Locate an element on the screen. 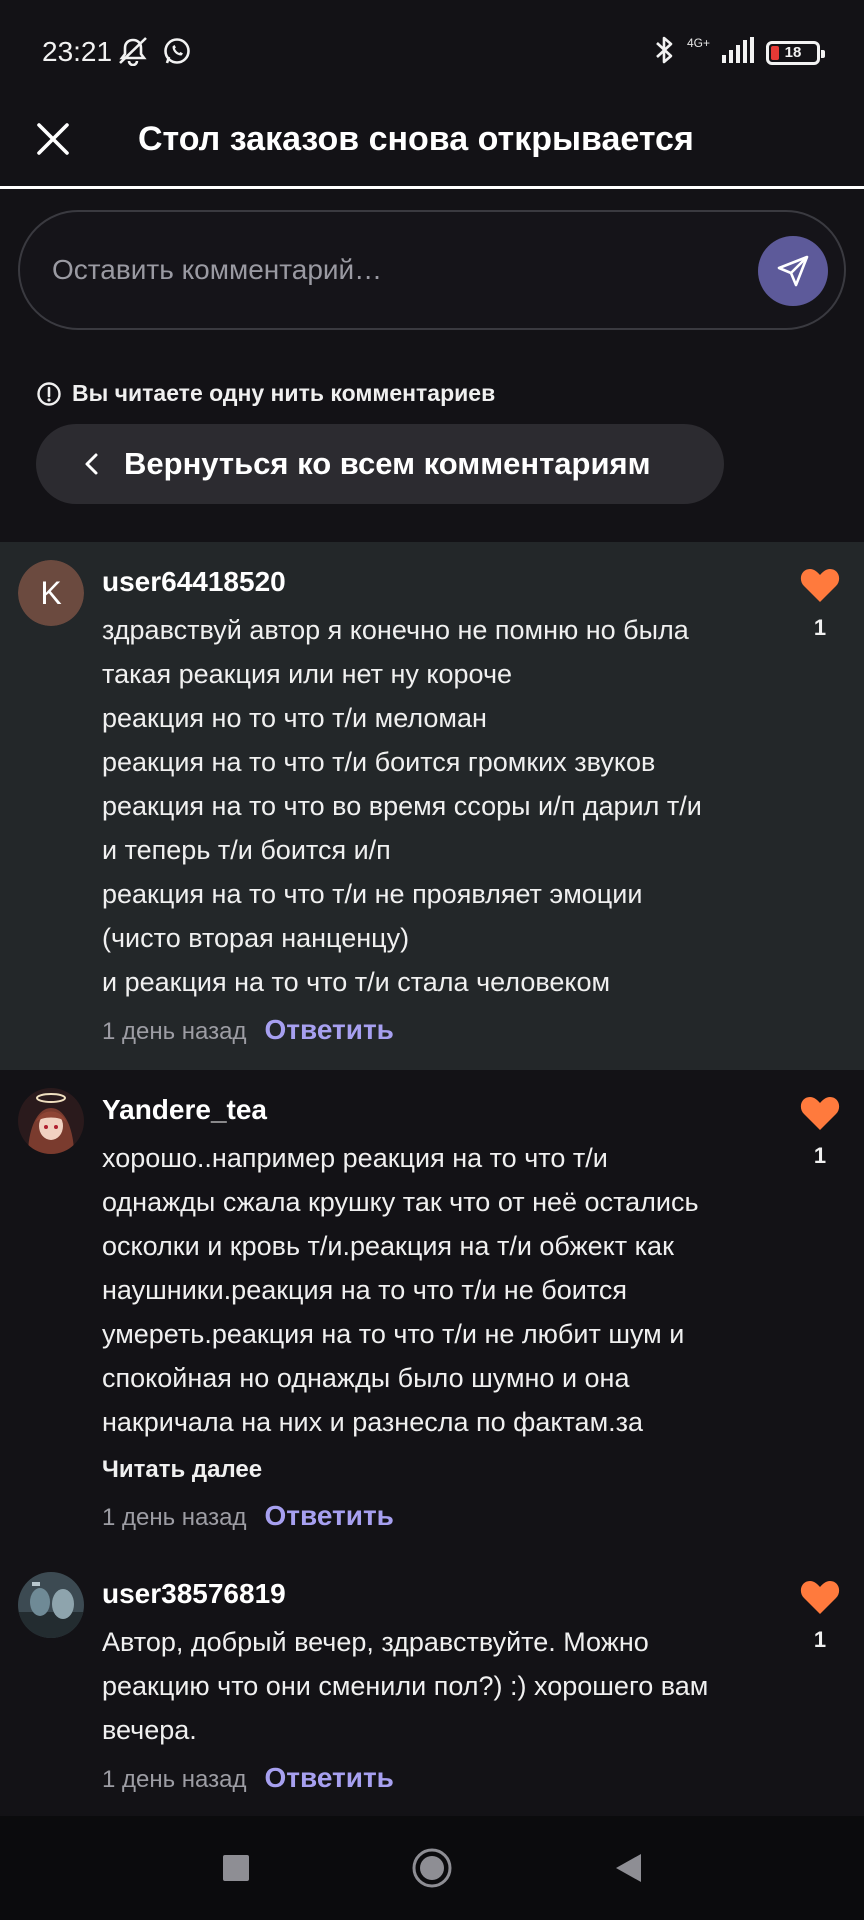  back-button is located at coordinates (628, 1868).